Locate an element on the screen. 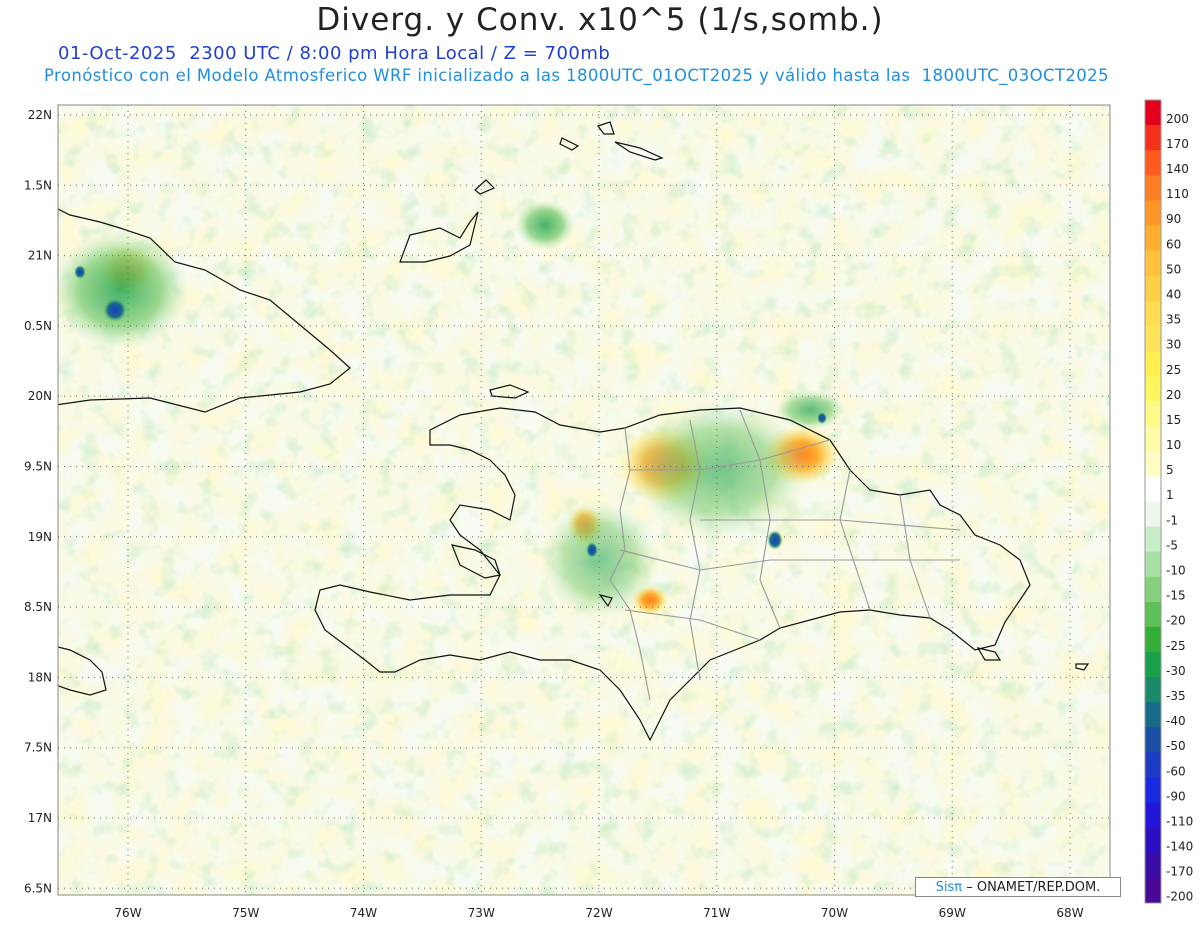 Image resolution: width=1200 pixels, height=927 pixels. lon-tick-label: 69W is located at coordinates (952, 913).